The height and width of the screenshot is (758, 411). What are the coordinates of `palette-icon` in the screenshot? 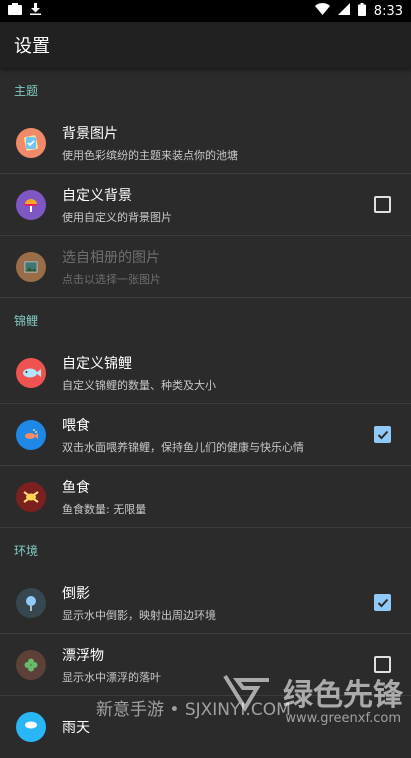 It's located at (31, 142).